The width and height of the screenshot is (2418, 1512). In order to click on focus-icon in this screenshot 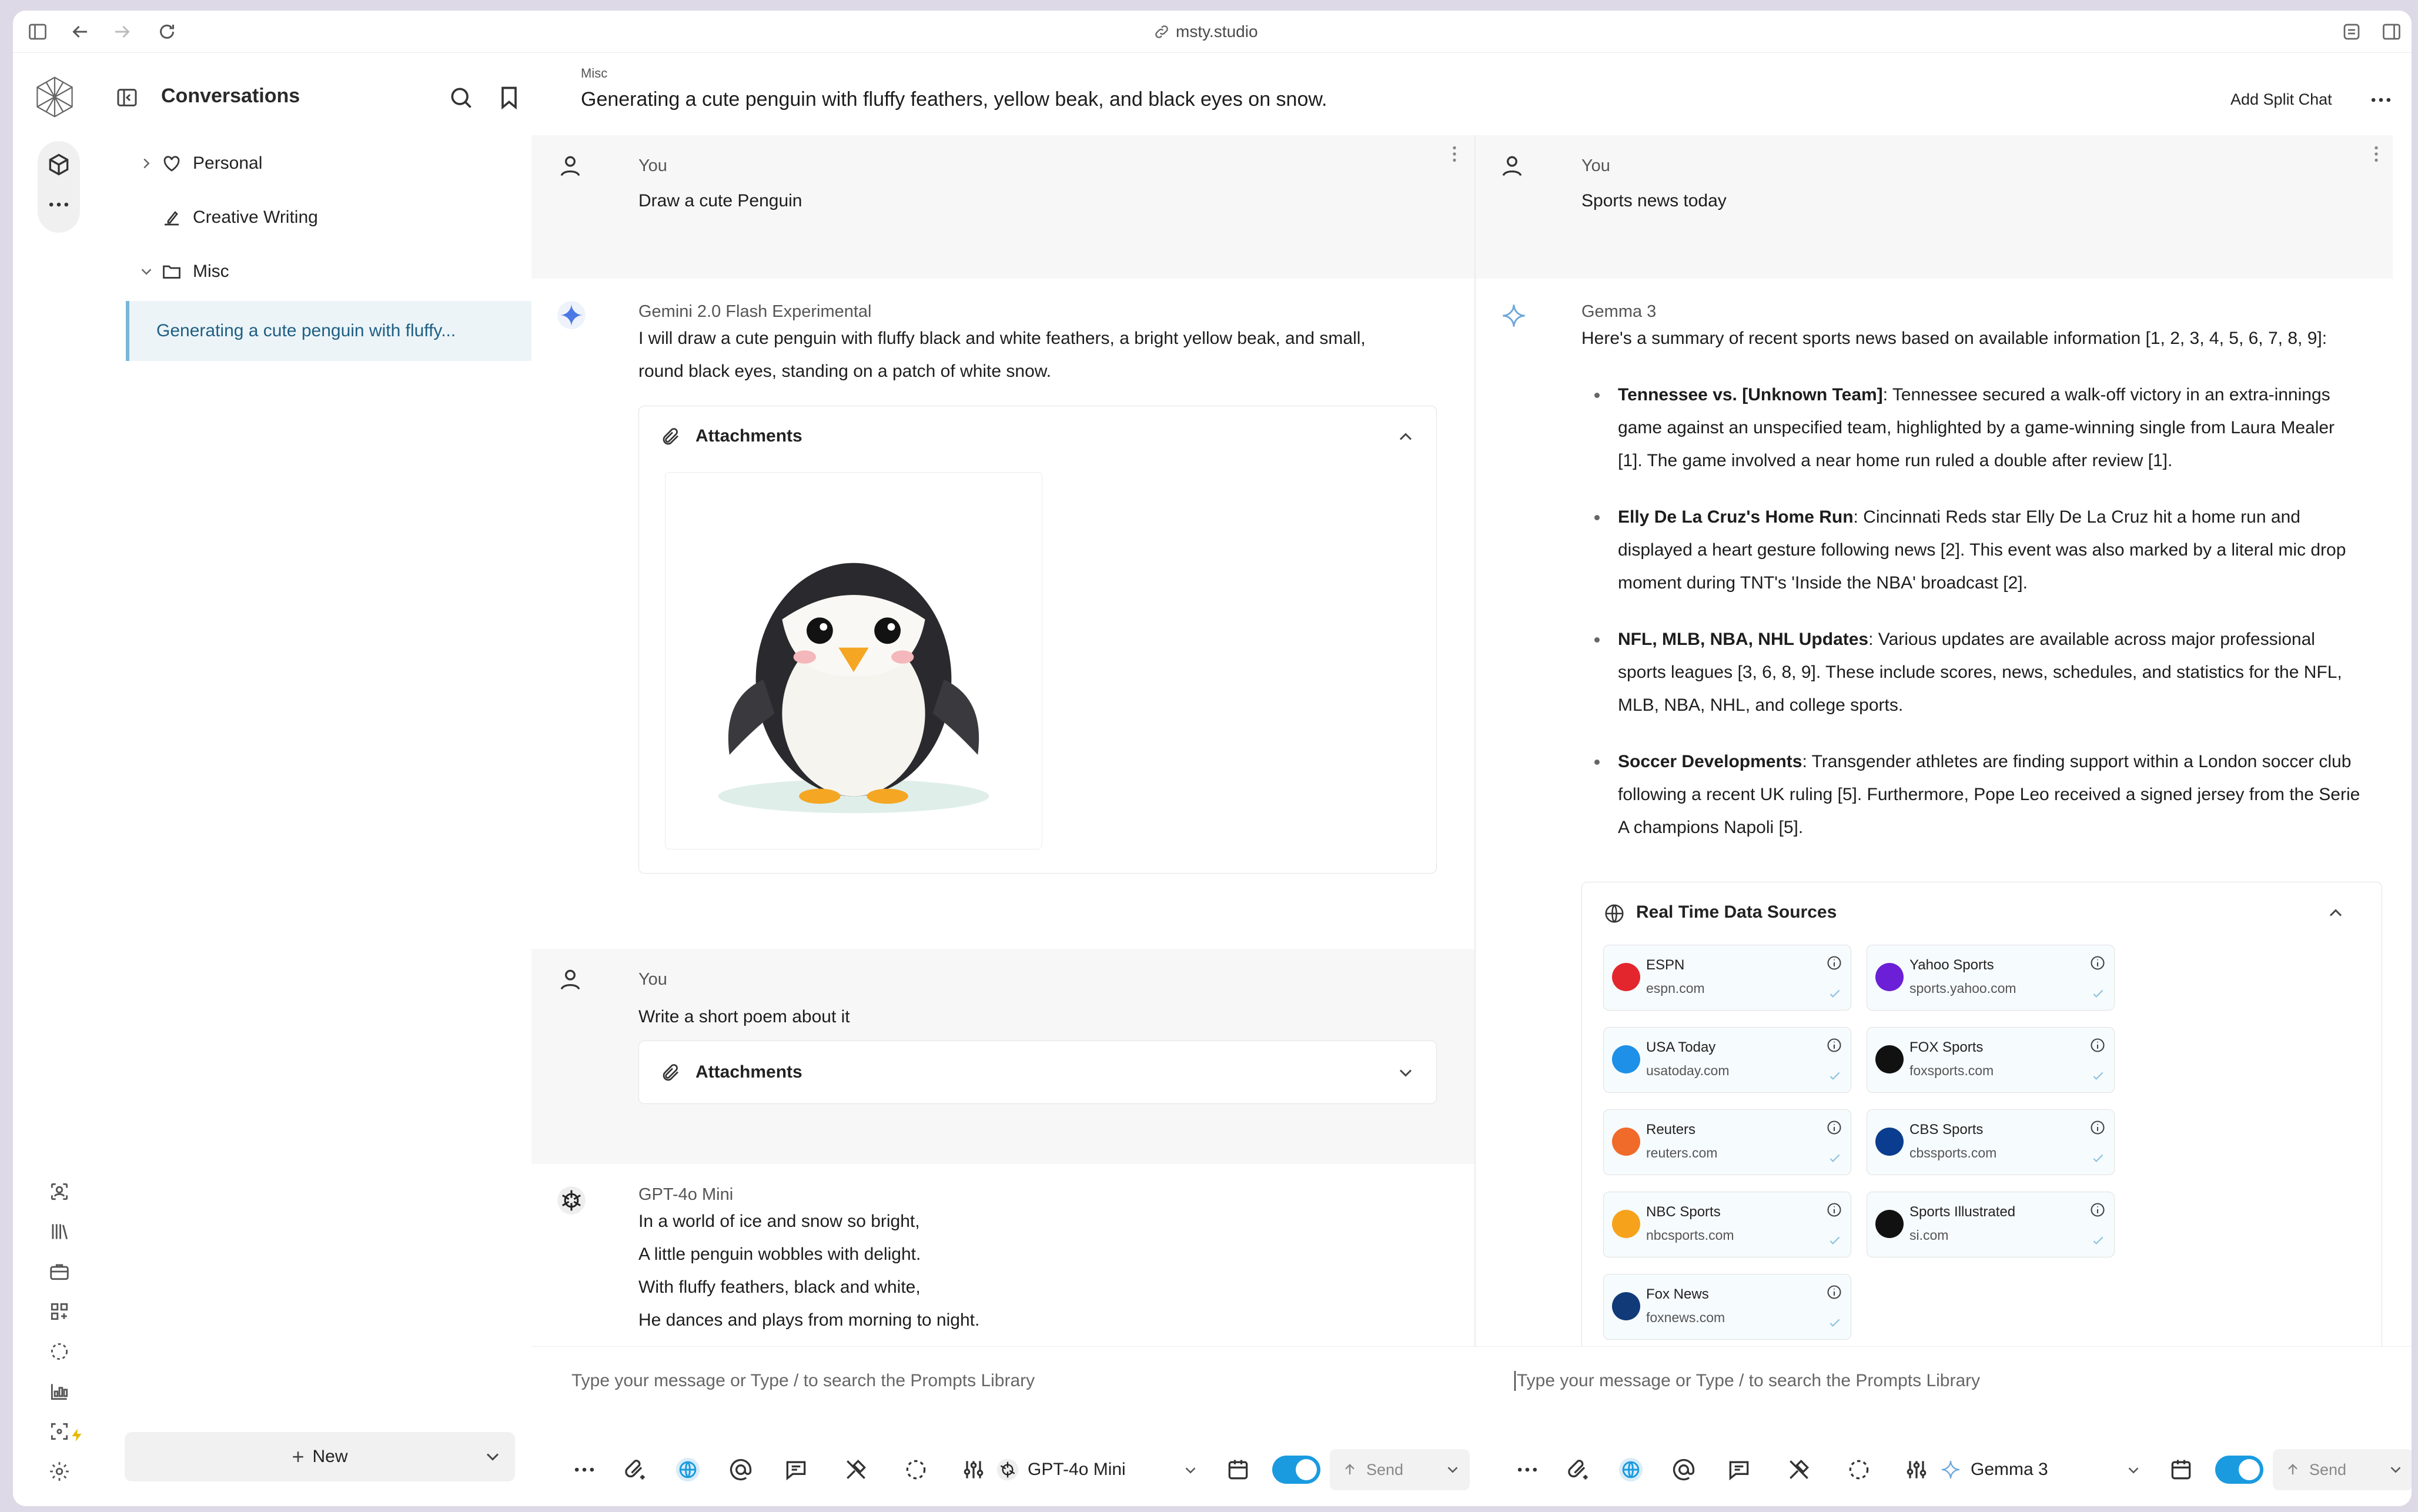, I will do `click(60, 1431)`.